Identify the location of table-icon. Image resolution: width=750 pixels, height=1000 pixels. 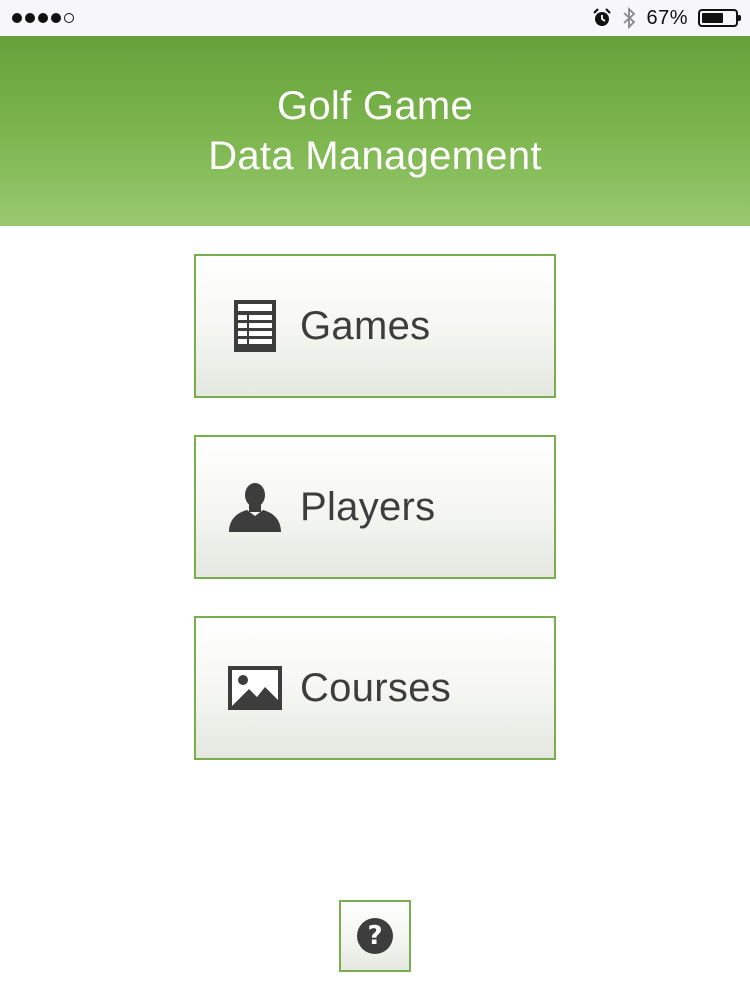
(255, 326).